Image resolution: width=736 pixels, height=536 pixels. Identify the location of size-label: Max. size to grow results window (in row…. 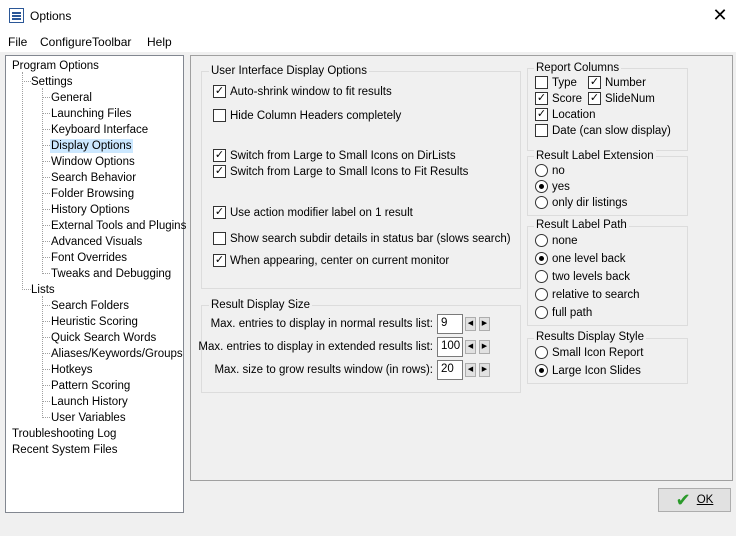
(323, 370).